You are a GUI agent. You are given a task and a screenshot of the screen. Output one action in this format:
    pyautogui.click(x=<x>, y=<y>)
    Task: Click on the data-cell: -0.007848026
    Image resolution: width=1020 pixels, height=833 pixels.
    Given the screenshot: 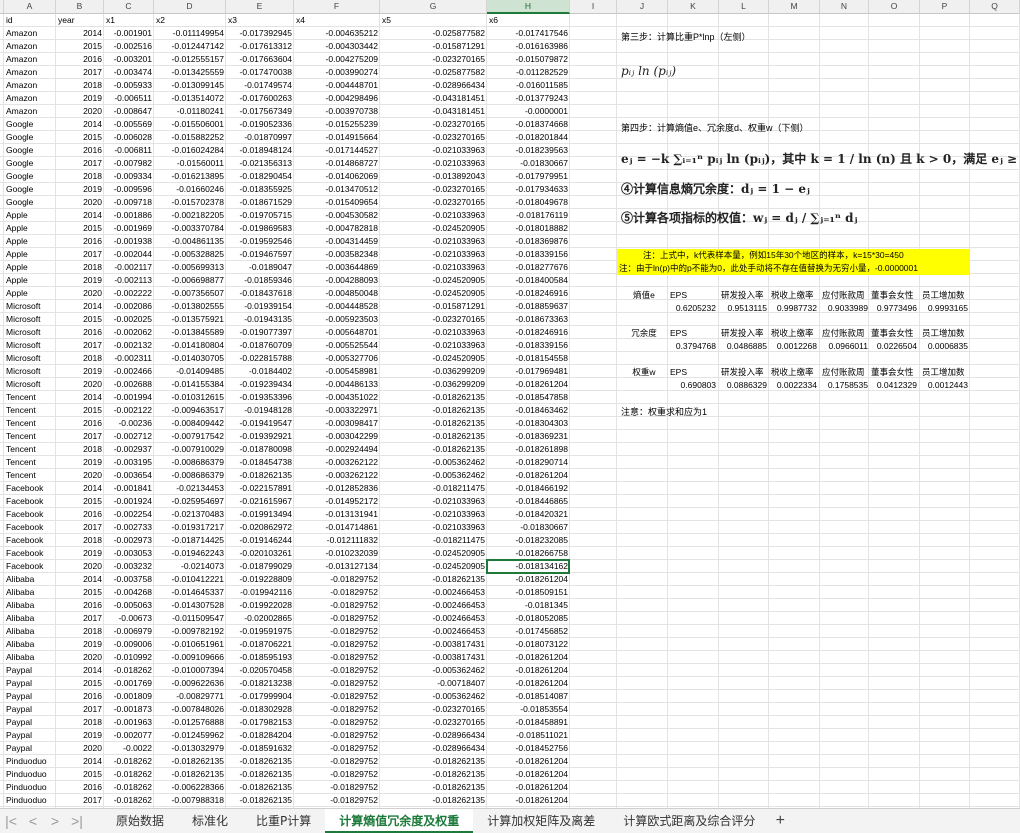 What is the action you would take?
    pyautogui.click(x=190, y=709)
    